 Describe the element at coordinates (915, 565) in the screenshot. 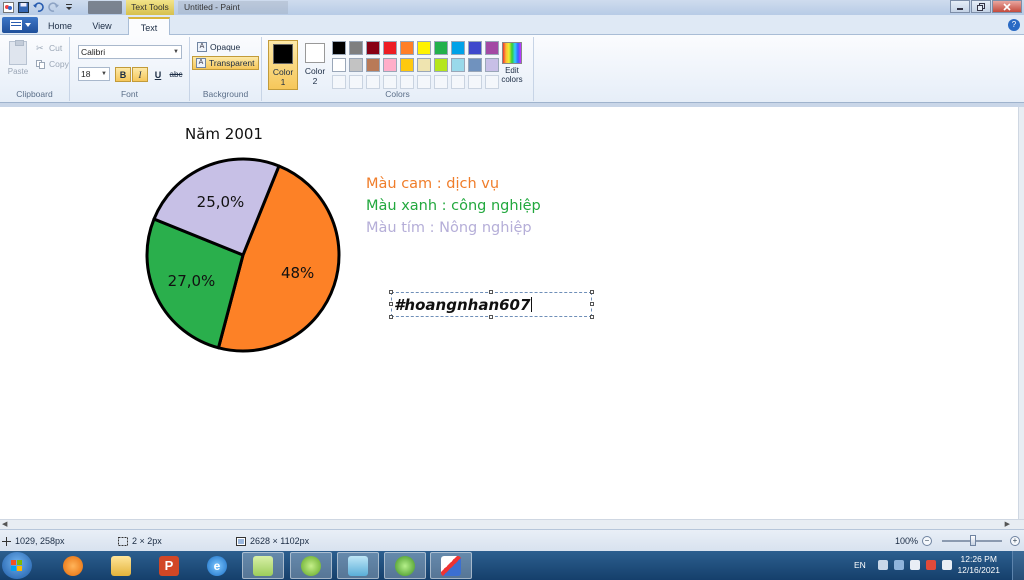

I see `volume-icon` at that location.